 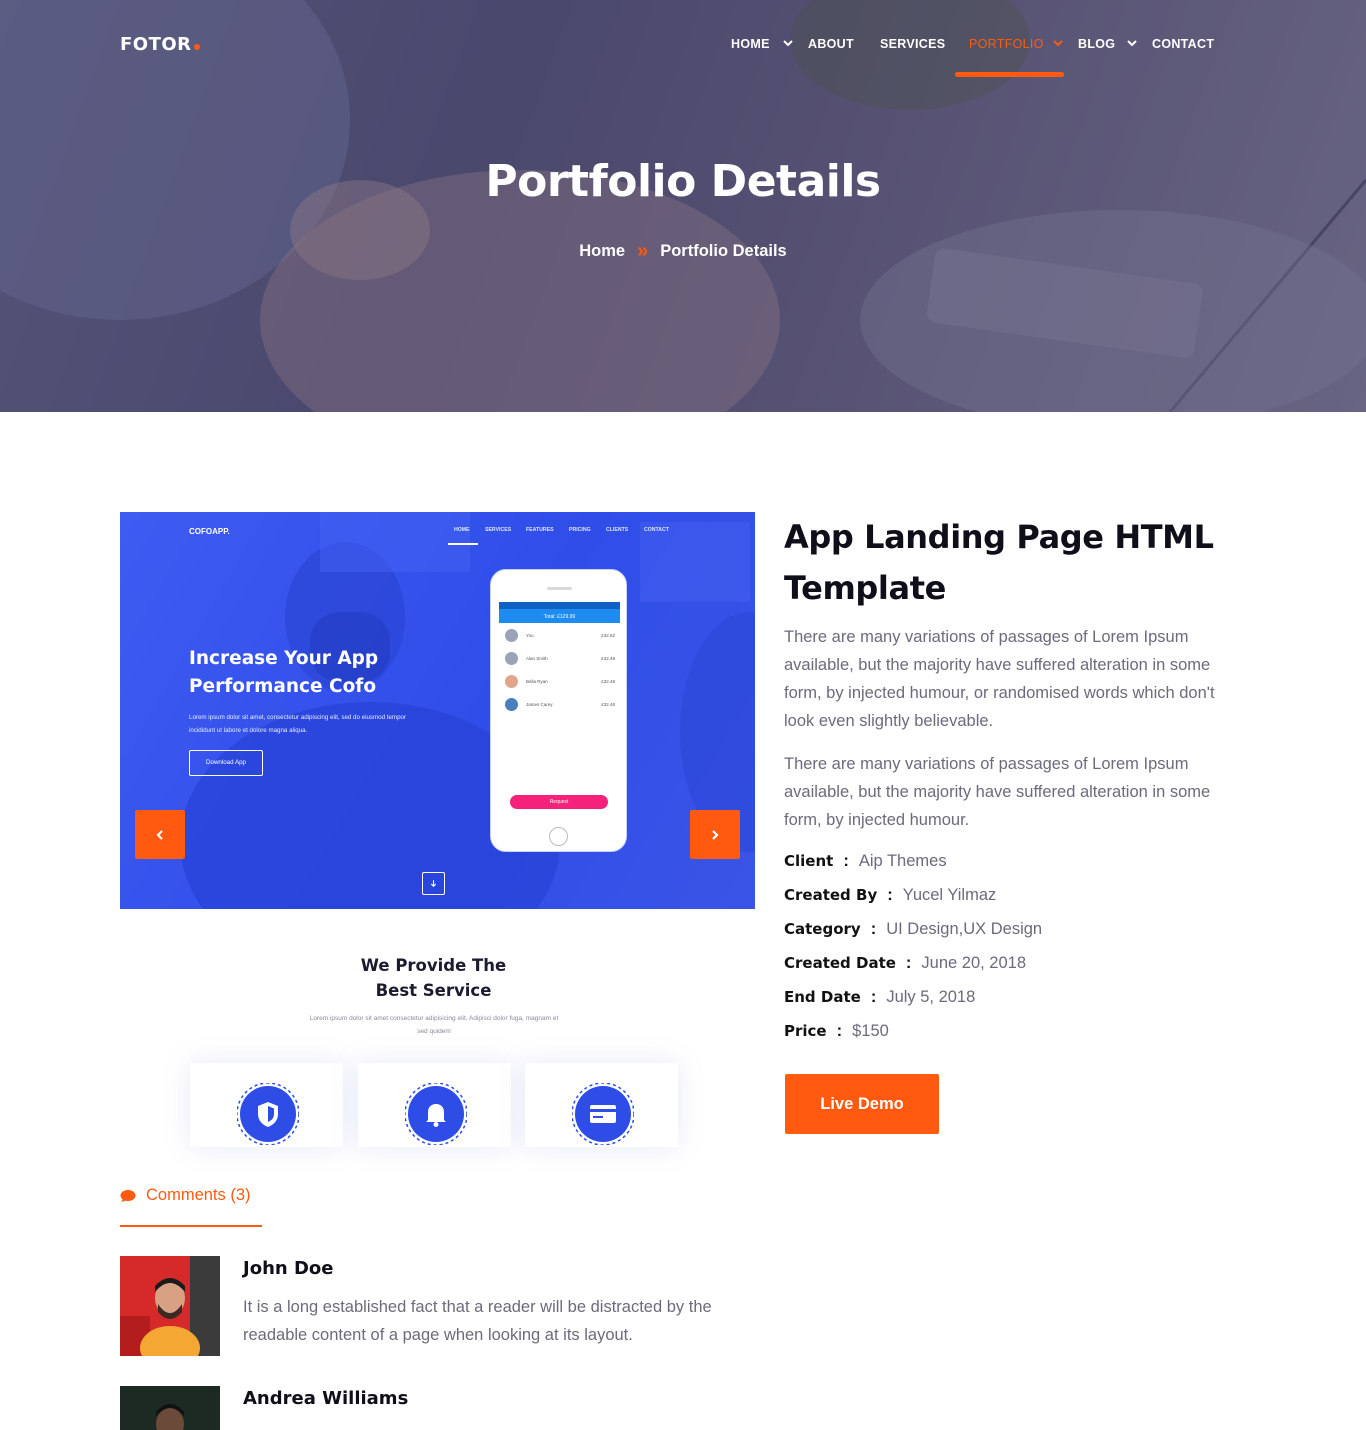 What do you see at coordinates (1006, 44) in the screenshot?
I see `nav-item-portfolio: PORTFOLIO` at bounding box center [1006, 44].